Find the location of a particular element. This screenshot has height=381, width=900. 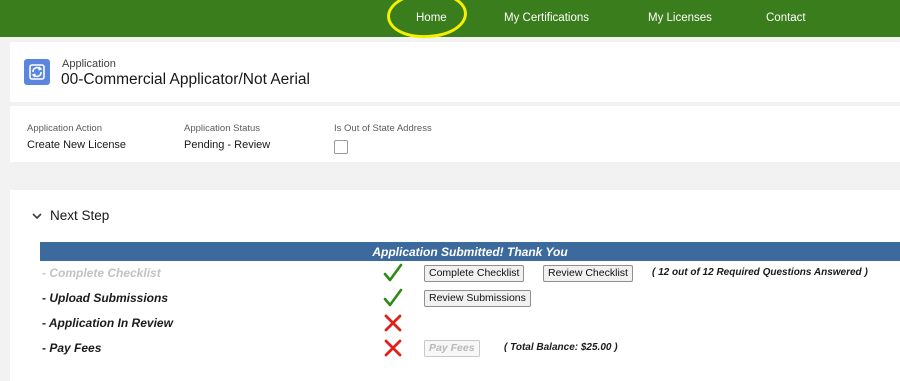

step-label: - Pay Fees is located at coordinates (72, 348).